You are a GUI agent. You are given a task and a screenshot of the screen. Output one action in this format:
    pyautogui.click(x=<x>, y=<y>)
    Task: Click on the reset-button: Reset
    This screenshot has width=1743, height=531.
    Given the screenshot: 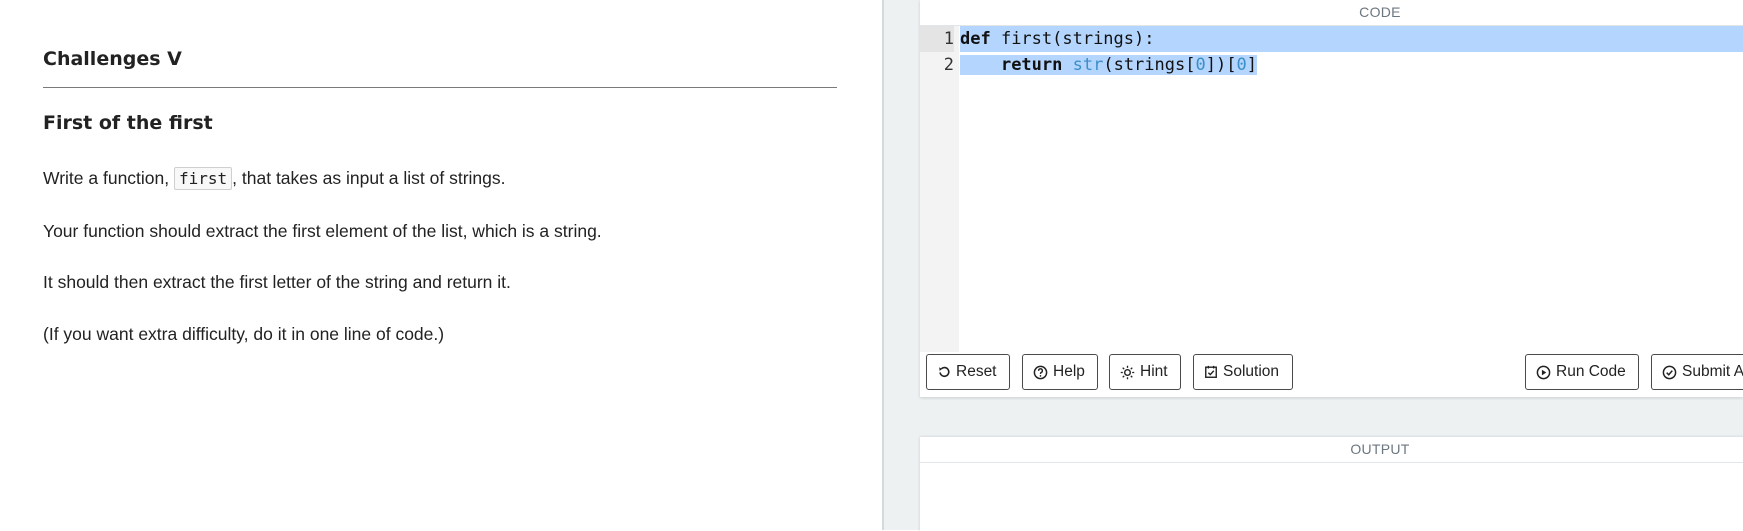 What is the action you would take?
    pyautogui.click(x=968, y=372)
    